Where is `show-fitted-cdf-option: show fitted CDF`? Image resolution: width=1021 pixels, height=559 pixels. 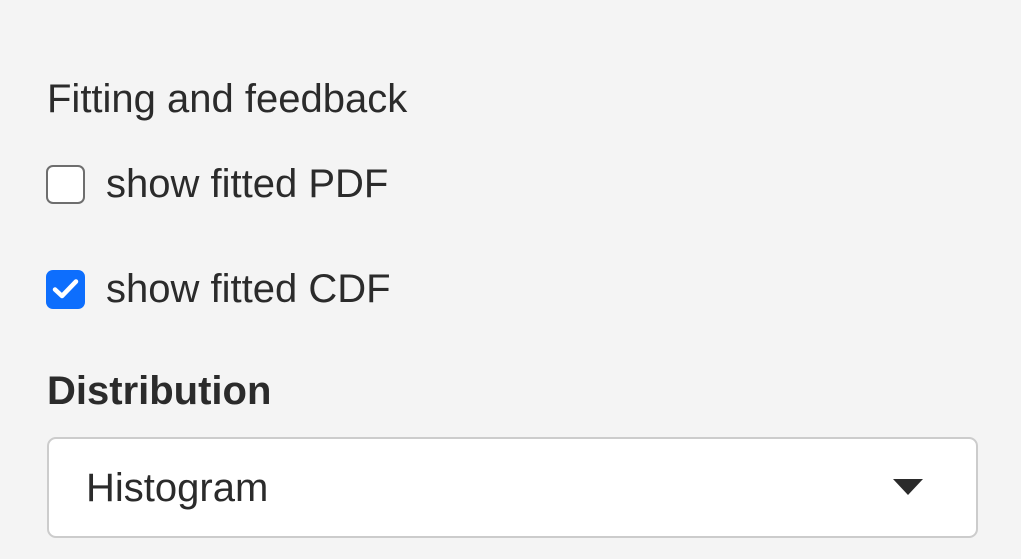
show-fitted-cdf-option: show fitted CDF is located at coordinates (218, 289).